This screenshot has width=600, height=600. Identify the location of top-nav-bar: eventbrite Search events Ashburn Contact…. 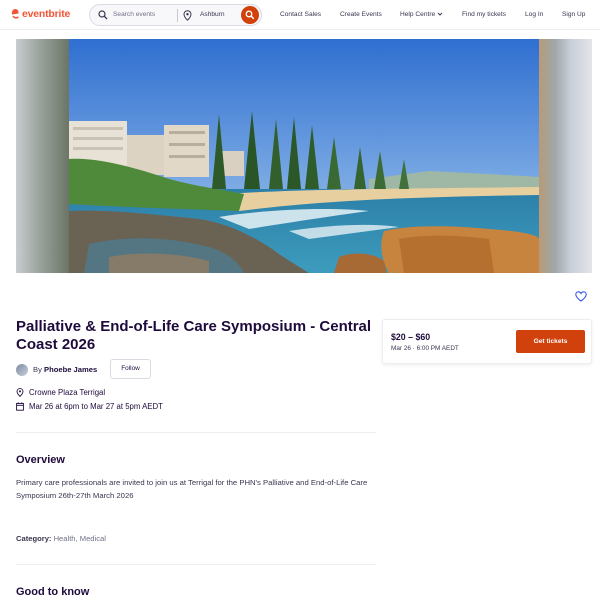
(300, 15).